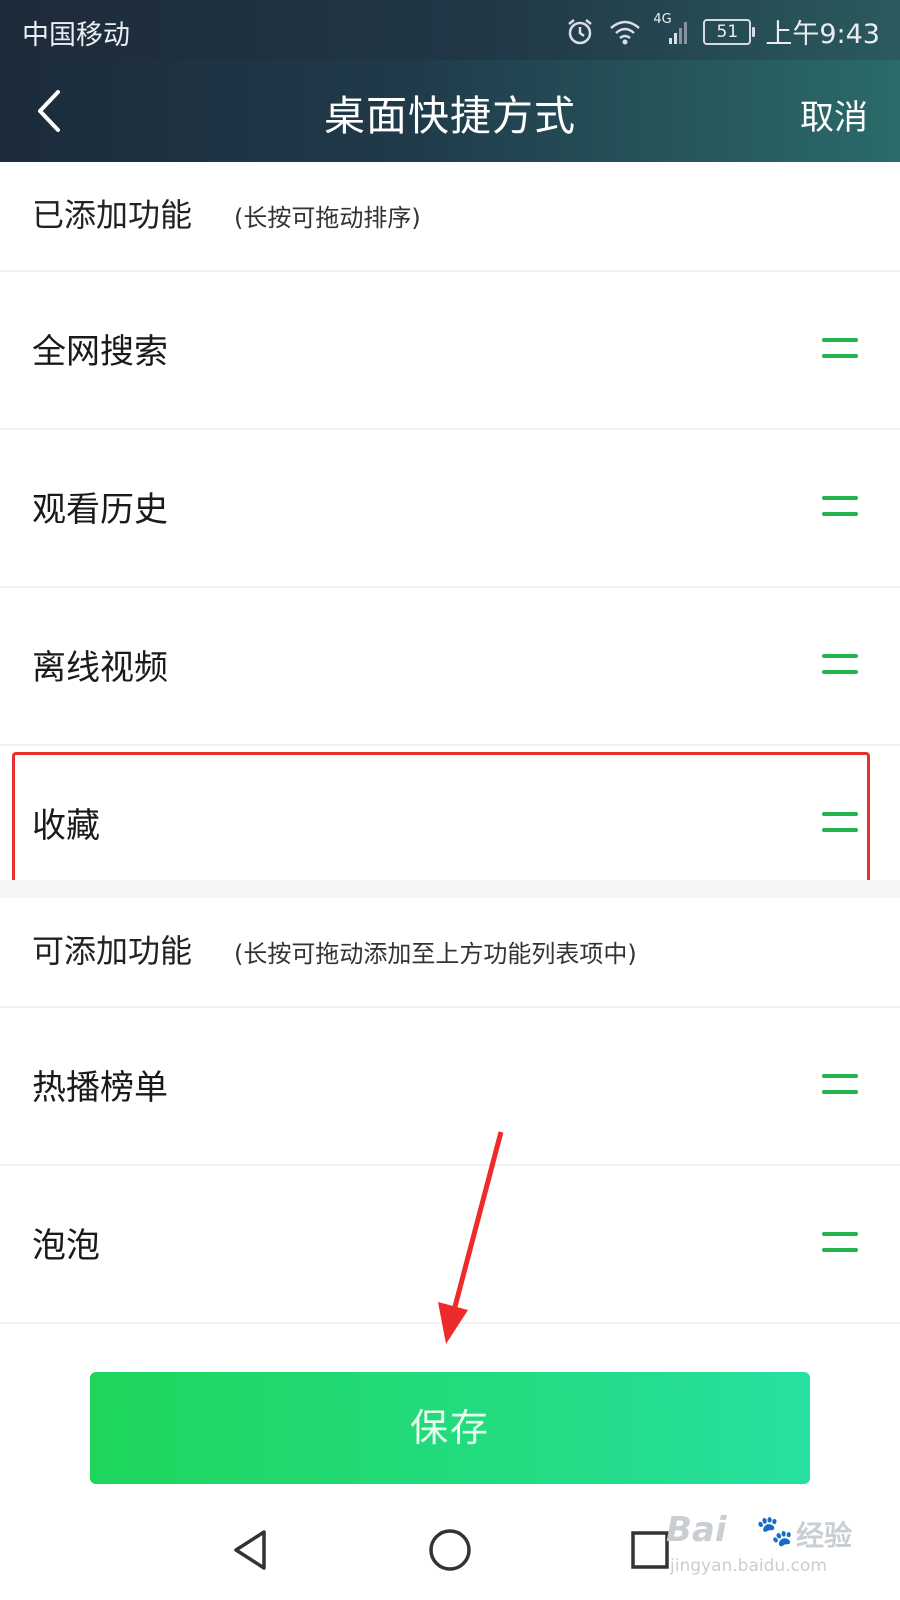  Describe the element at coordinates (112, 951) in the screenshot. I see `available-section-title: 可添加功能` at that location.